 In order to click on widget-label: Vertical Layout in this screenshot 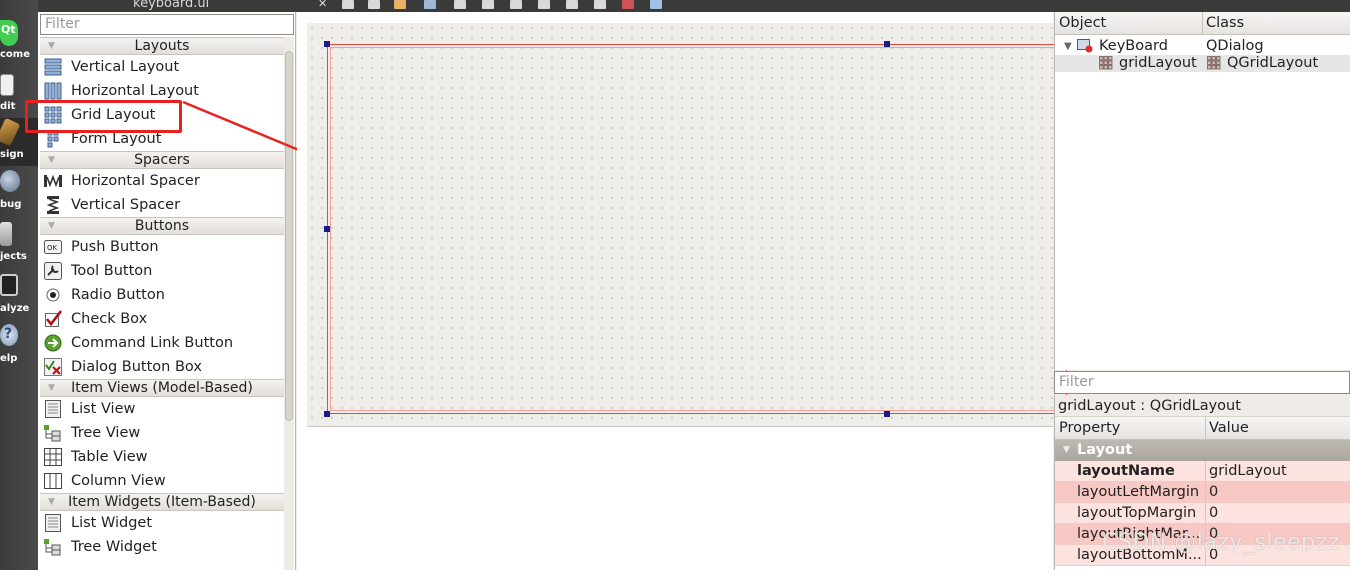, I will do `click(125, 67)`.